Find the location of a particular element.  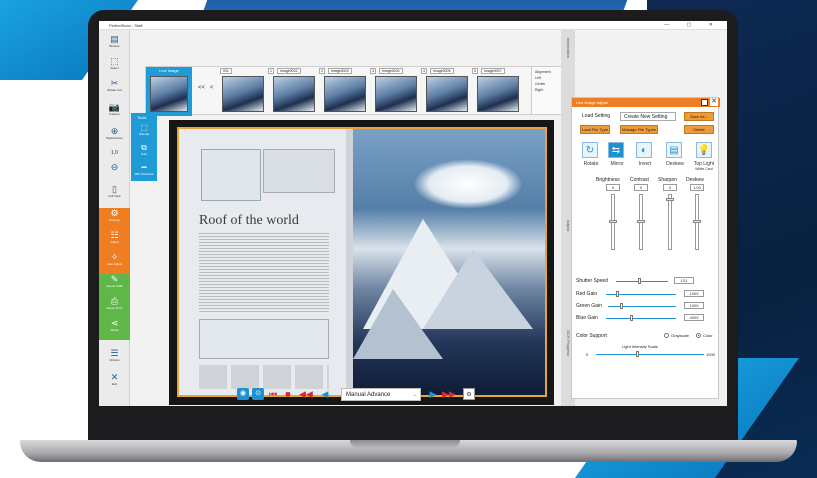

stop-icon: ■ is located at coordinates (288, 394).